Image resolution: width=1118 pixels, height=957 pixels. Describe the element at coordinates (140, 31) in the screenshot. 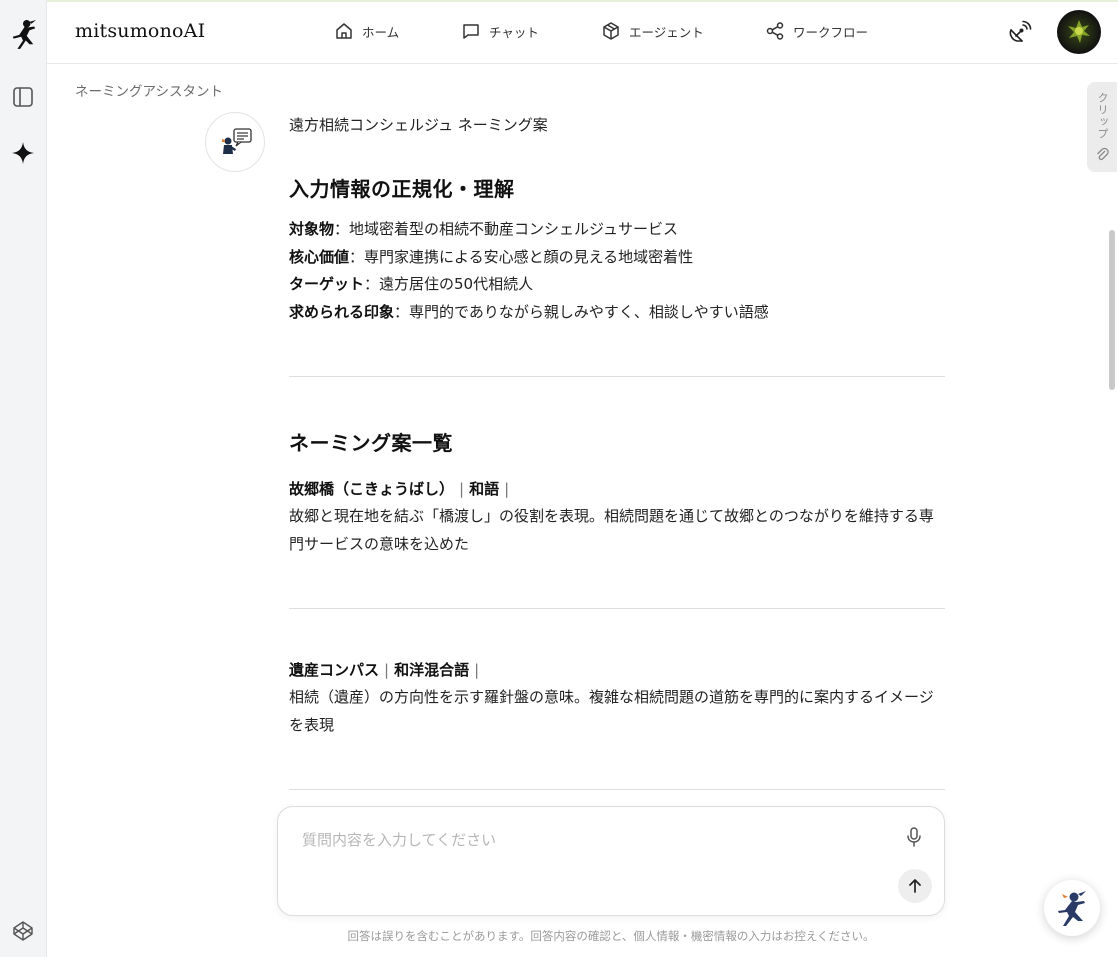

I see `brand-logo: mitsumonoAI` at that location.